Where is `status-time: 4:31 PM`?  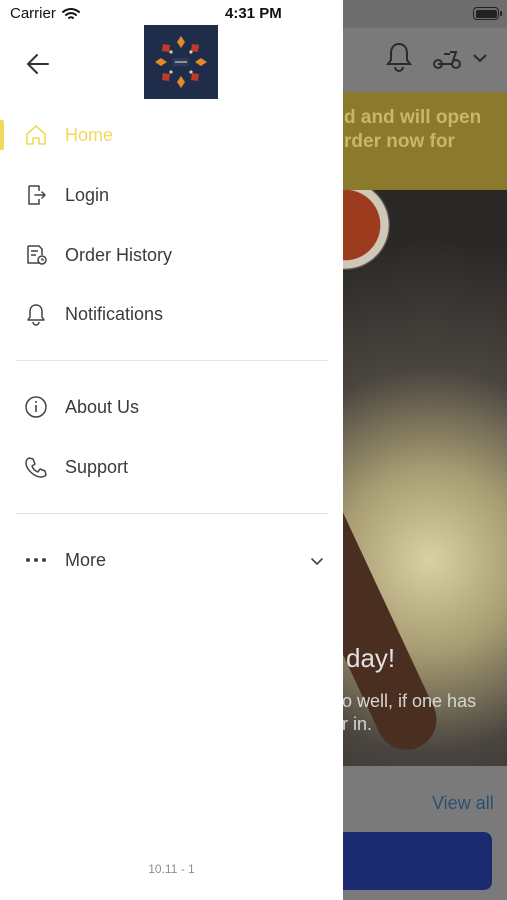 status-time: 4:31 PM is located at coordinates (253, 13).